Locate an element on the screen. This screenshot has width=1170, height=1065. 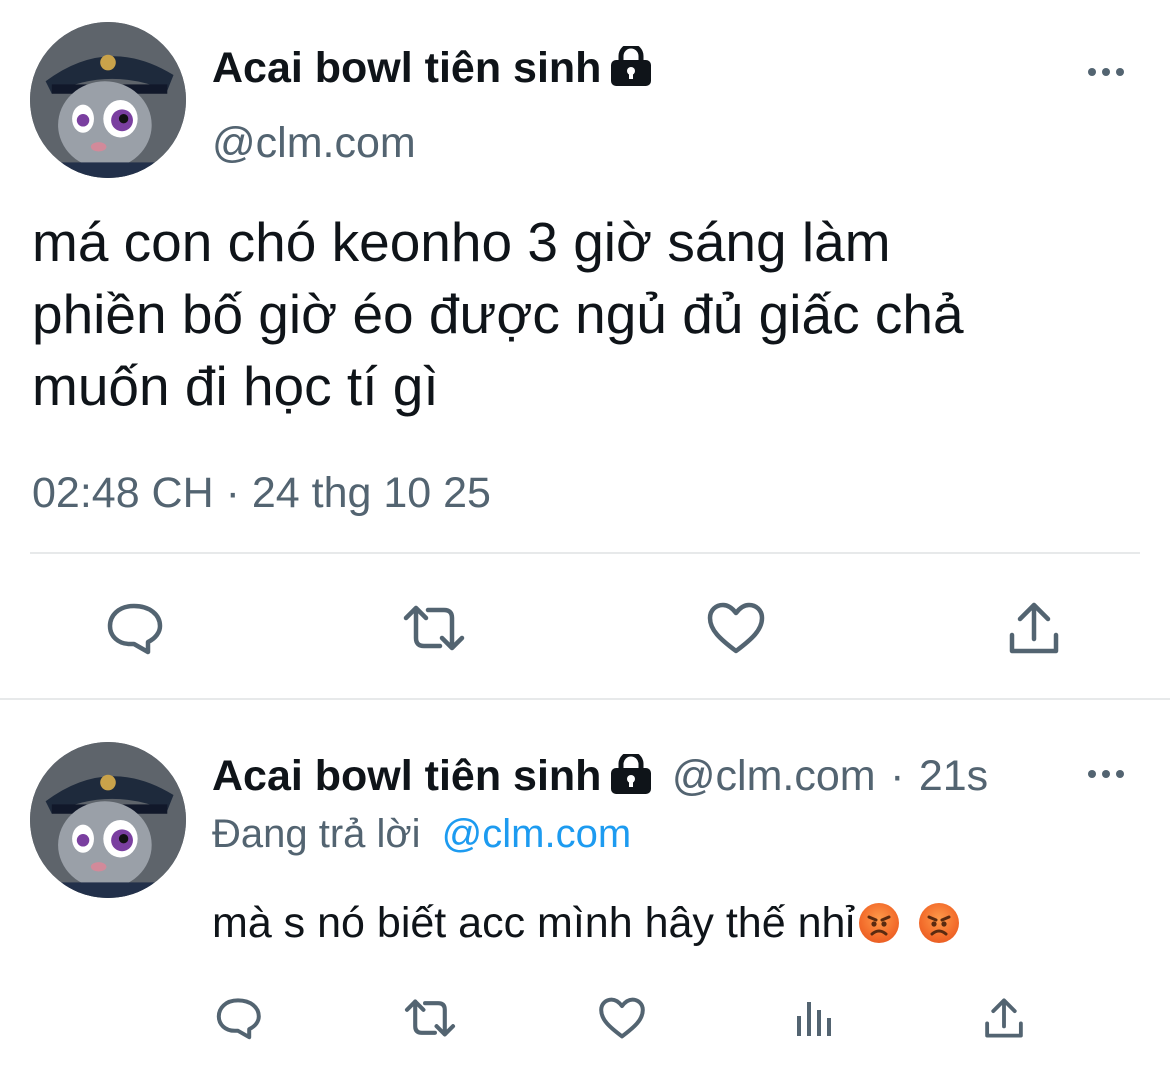
reply-header: Acai bowl tiên sinh @clm.com · 21s is located at coordinates (600, 775).